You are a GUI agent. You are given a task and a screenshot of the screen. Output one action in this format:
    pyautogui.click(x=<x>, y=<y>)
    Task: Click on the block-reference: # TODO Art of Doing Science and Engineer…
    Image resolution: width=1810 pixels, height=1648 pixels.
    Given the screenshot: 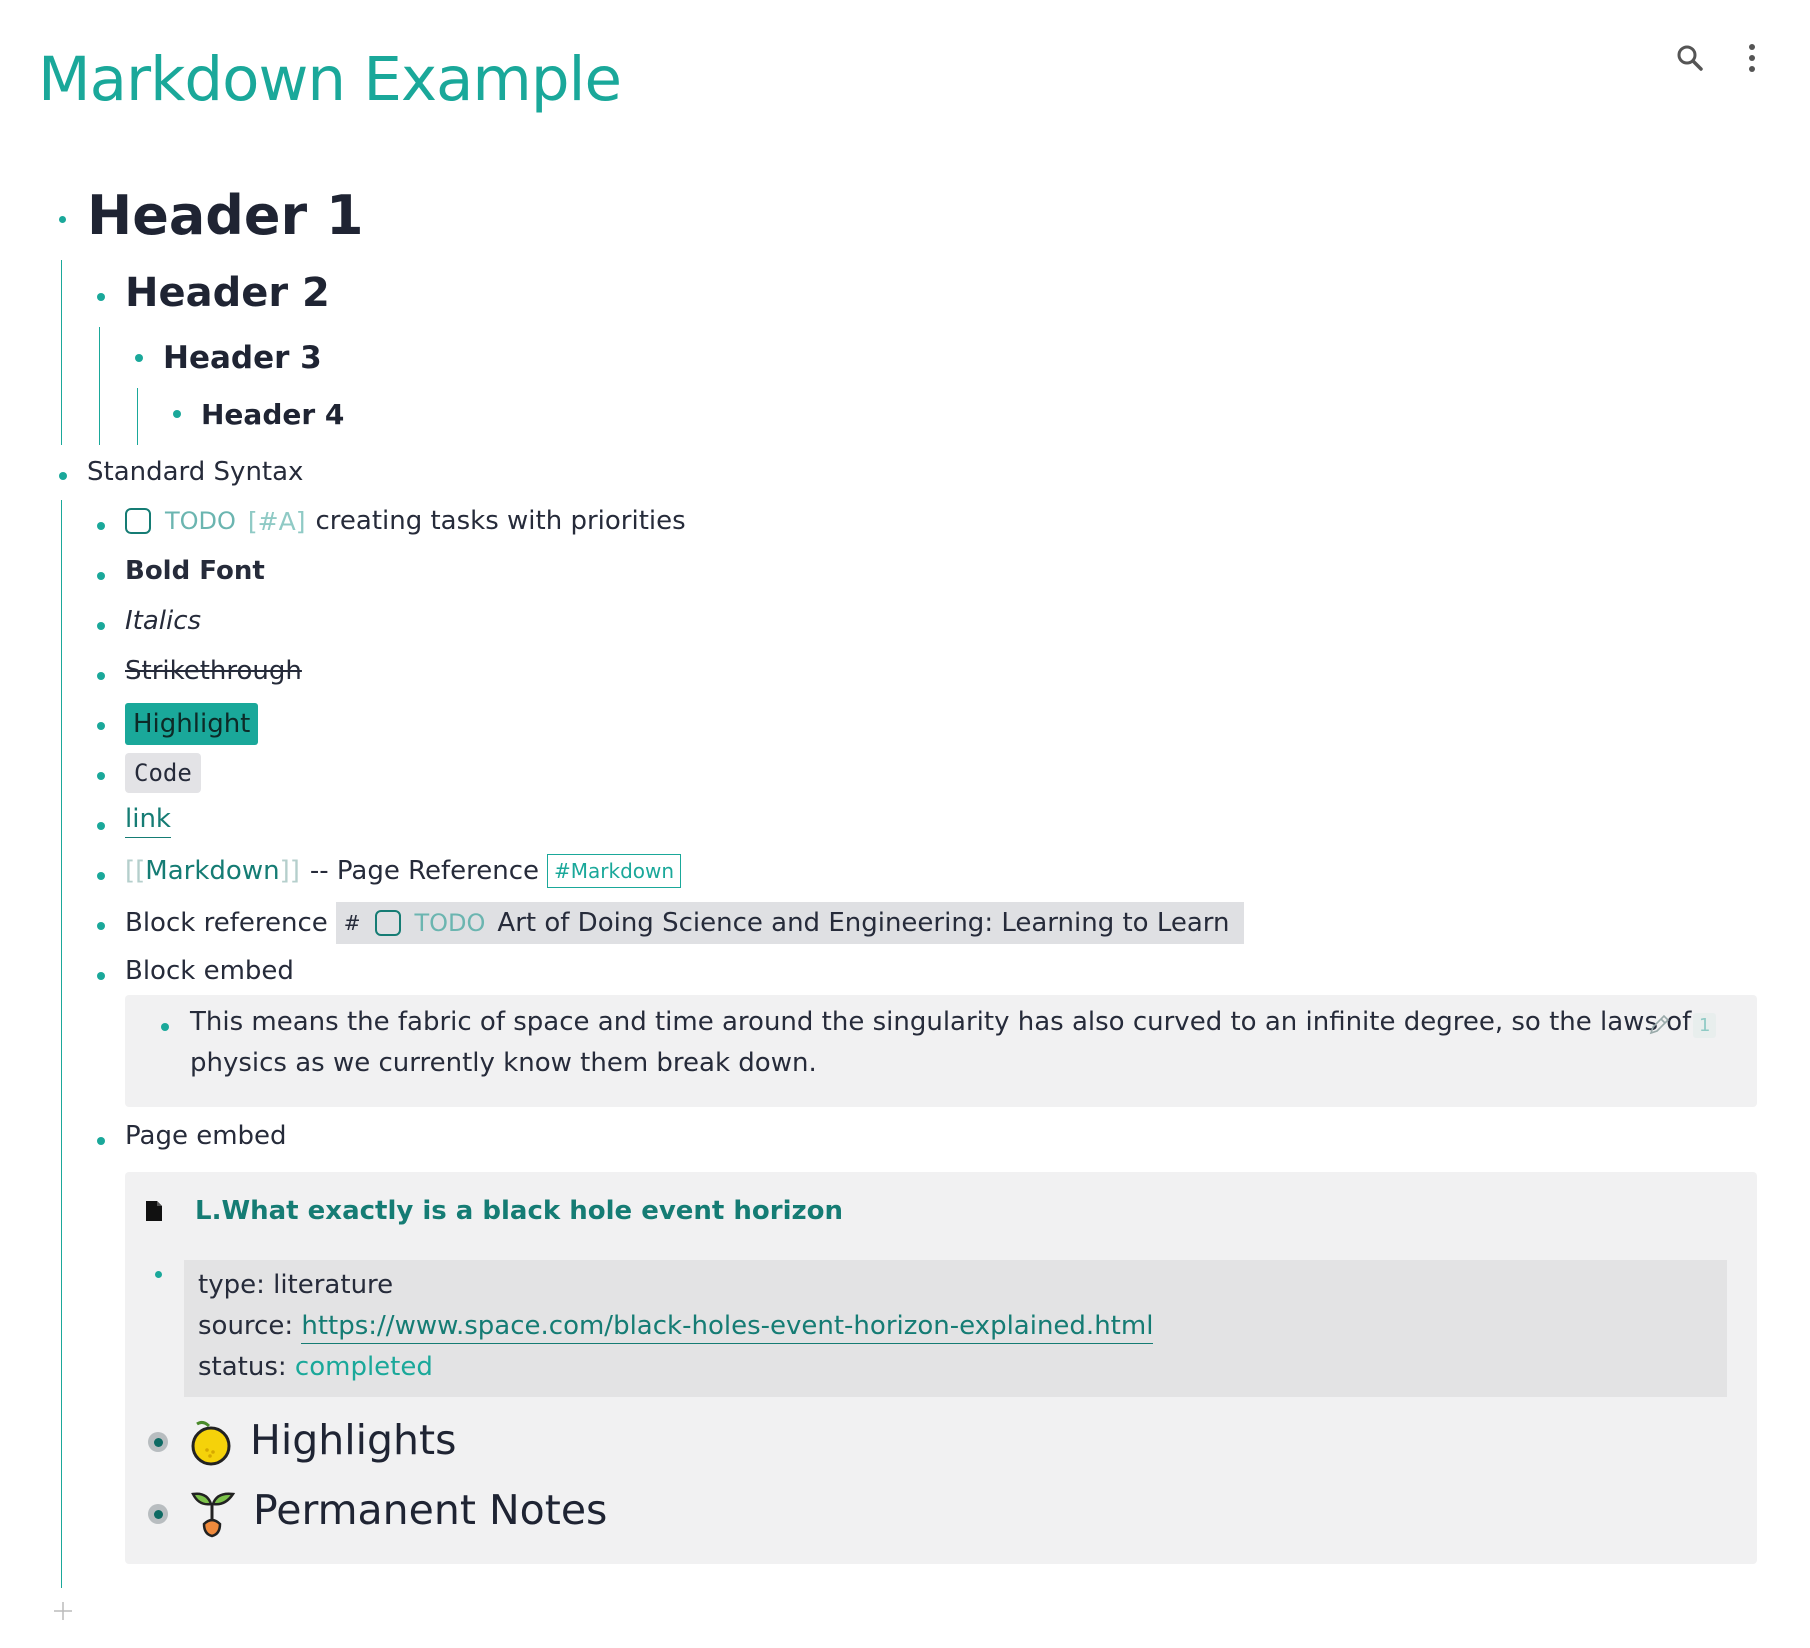 What is the action you would take?
    pyautogui.click(x=789, y=923)
    